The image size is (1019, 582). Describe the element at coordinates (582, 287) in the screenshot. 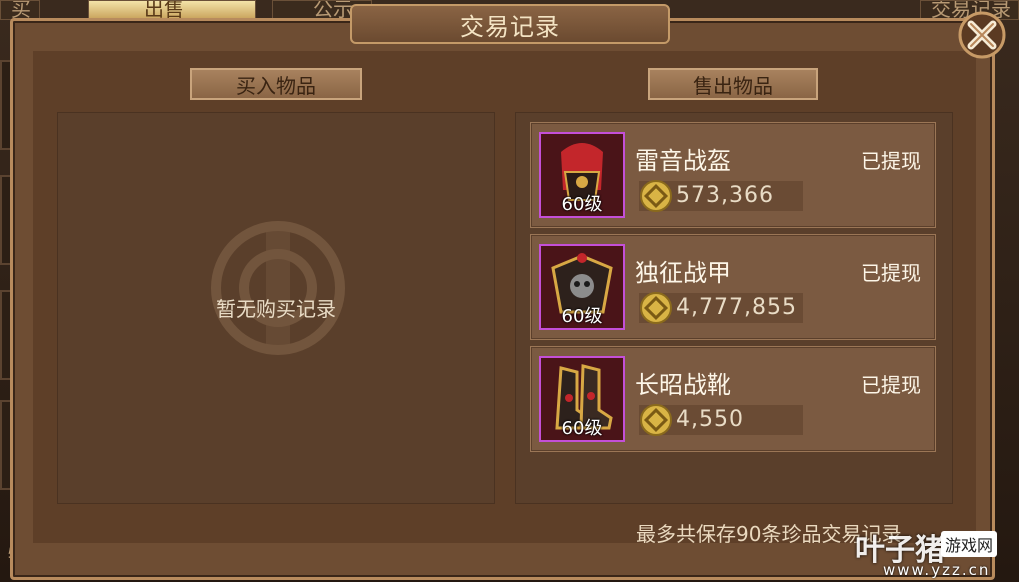

I see `armor-icon: 60级` at that location.